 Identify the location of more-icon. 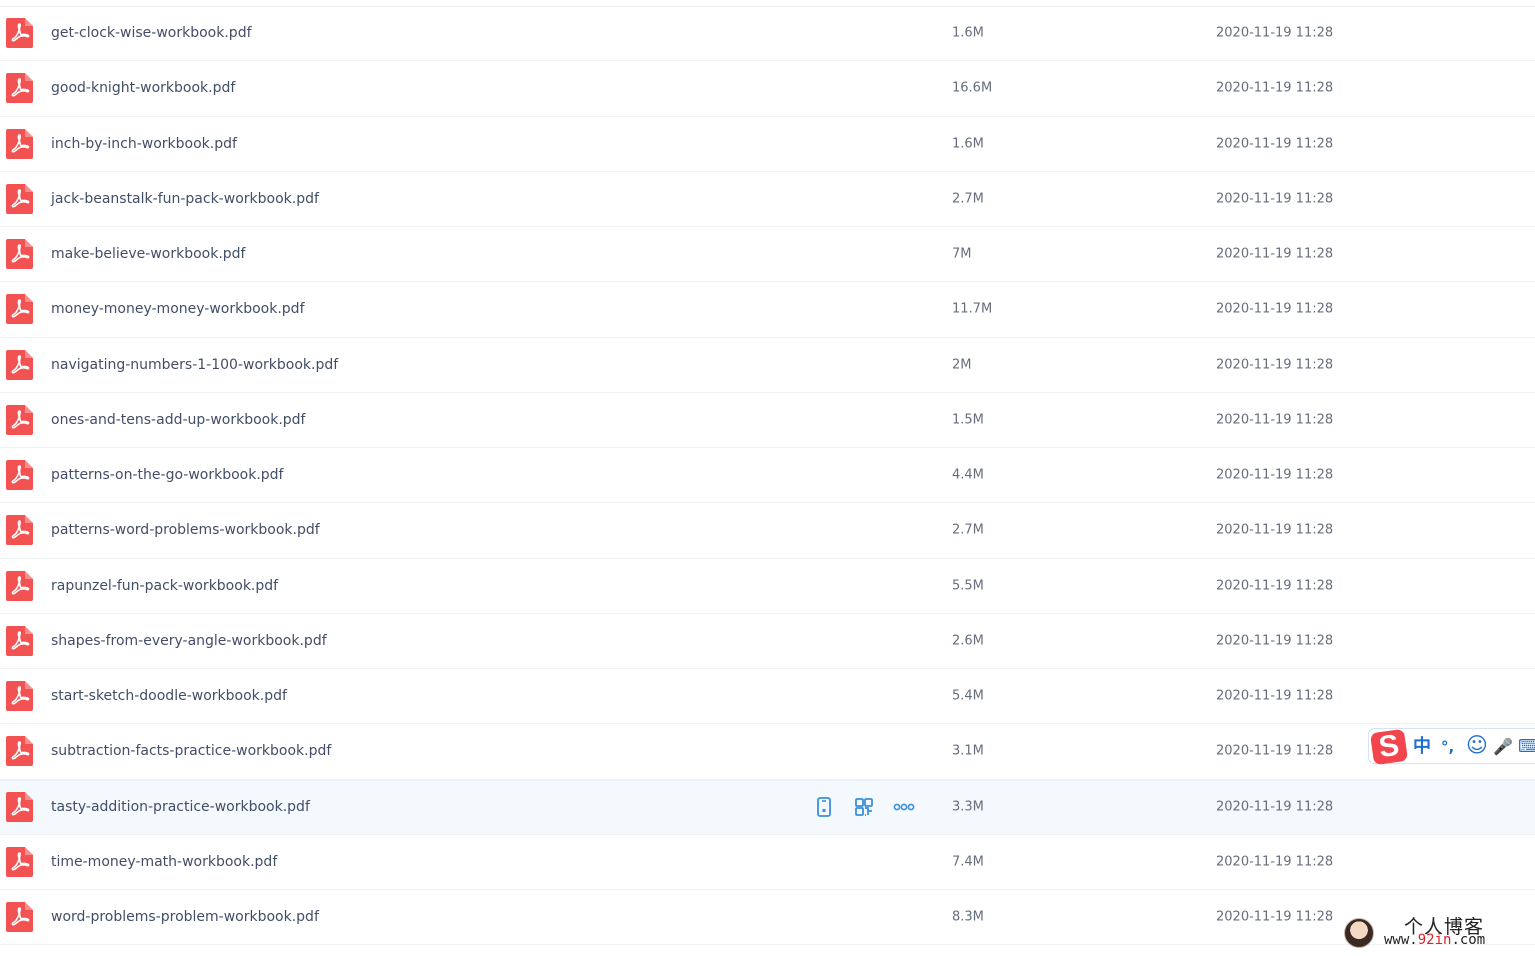
(904, 807).